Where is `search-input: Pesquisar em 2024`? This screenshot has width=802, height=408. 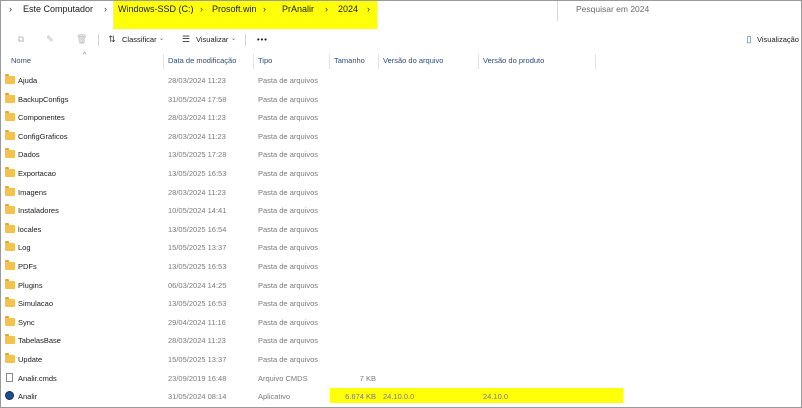 search-input: Pesquisar em 2024 is located at coordinates (612, 9).